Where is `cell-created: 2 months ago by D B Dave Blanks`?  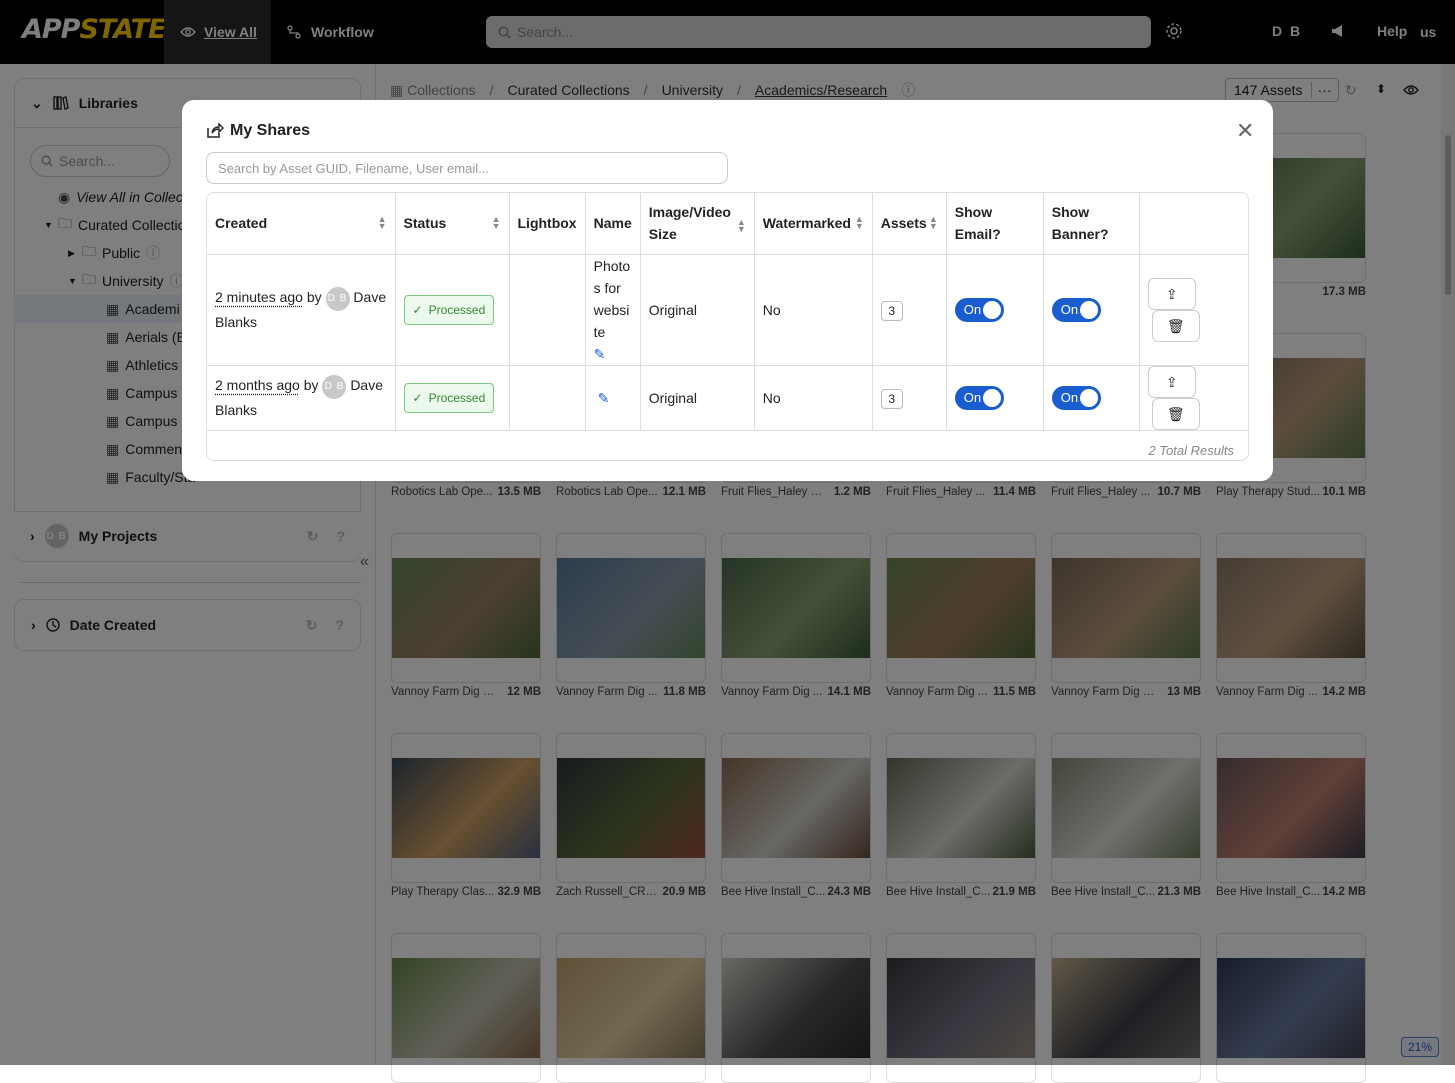
cell-created: 2 months ago by D B Dave Blanks is located at coordinates (301, 397).